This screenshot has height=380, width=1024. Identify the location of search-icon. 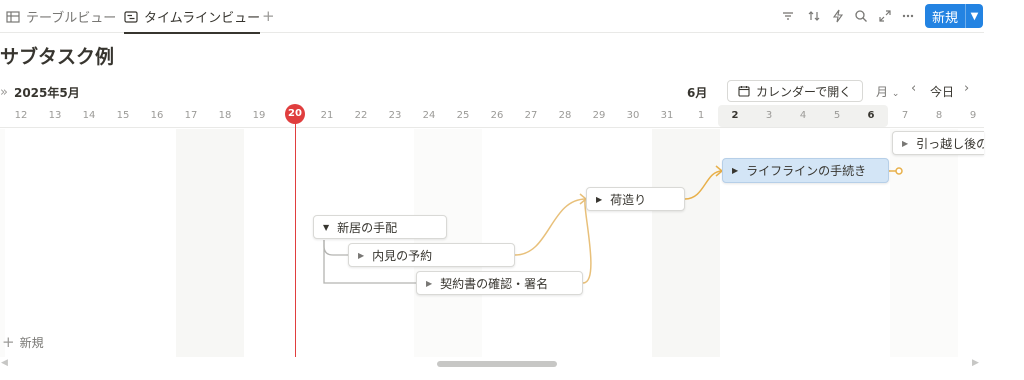
(861, 16).